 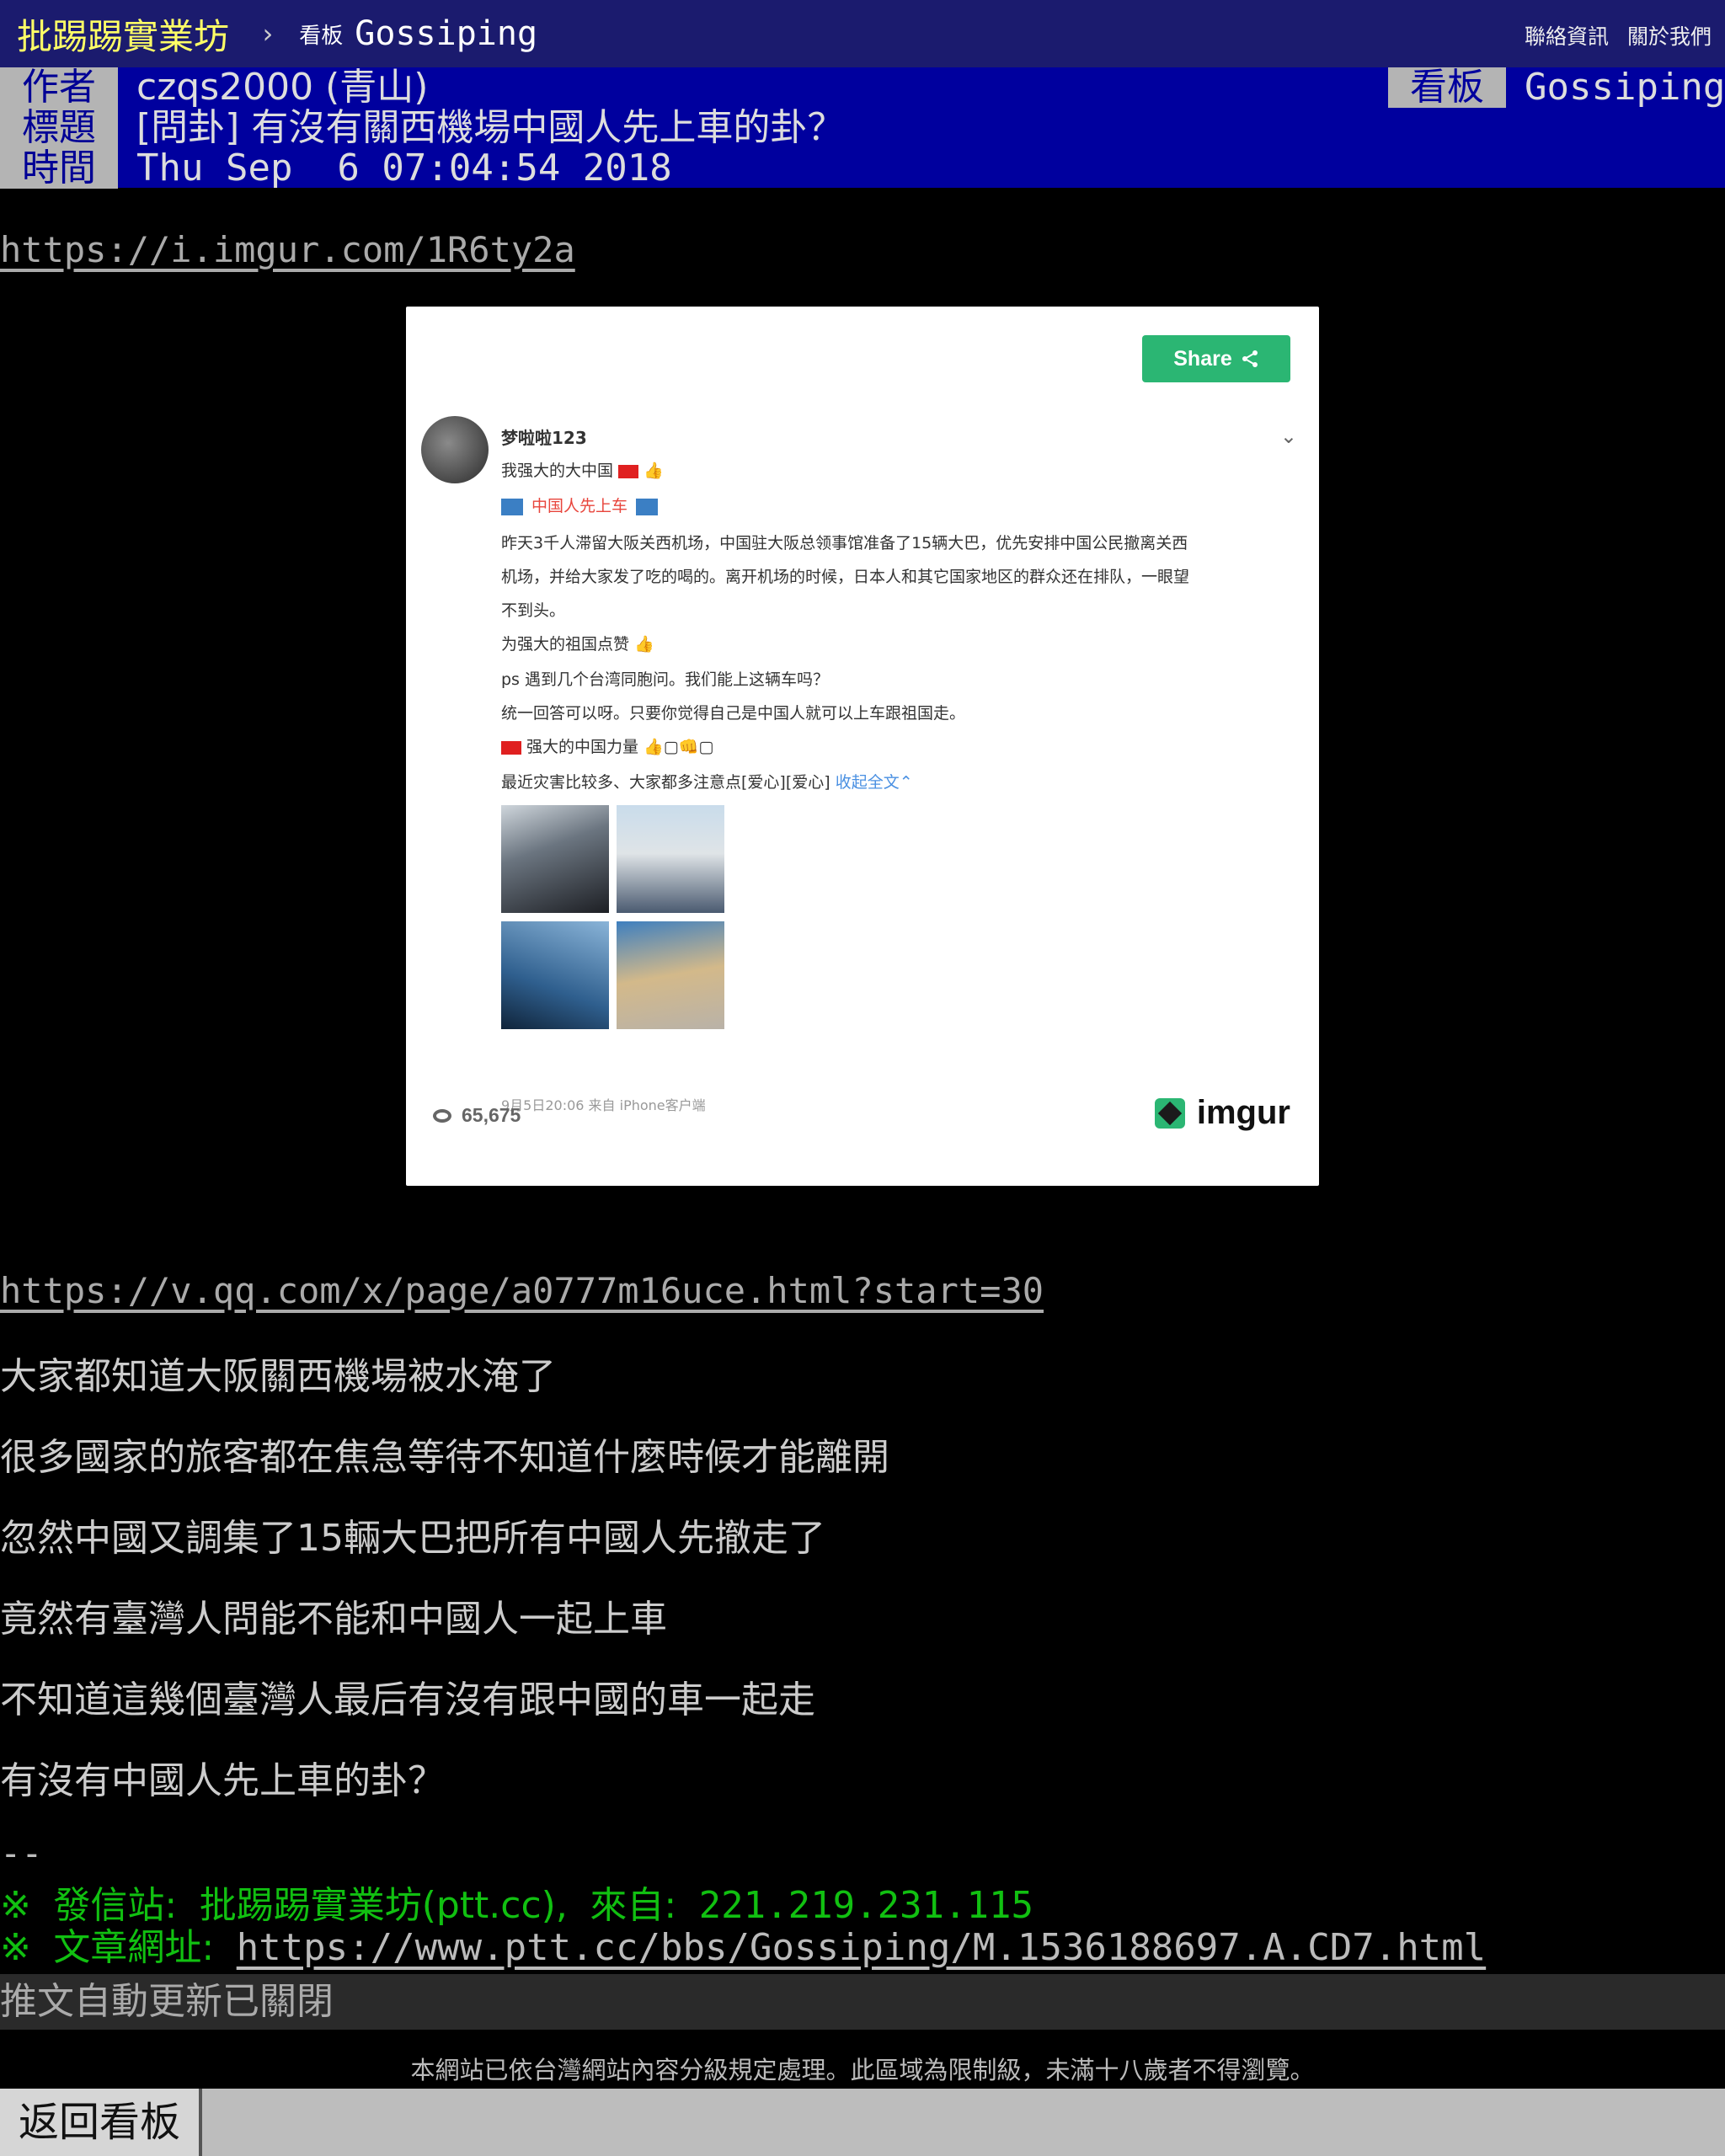 I want to click on about-link: 關於我們, so click(x=1669, y=35).